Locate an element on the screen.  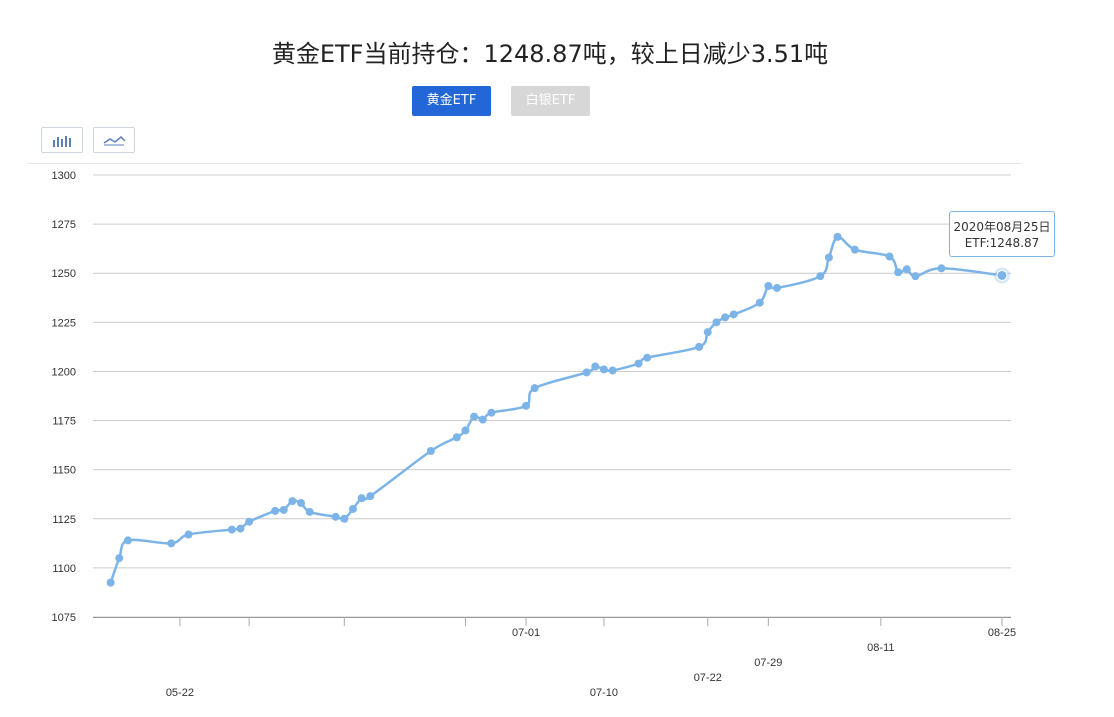
y-tick-label: 1075 is located at coordinates (64, 618).